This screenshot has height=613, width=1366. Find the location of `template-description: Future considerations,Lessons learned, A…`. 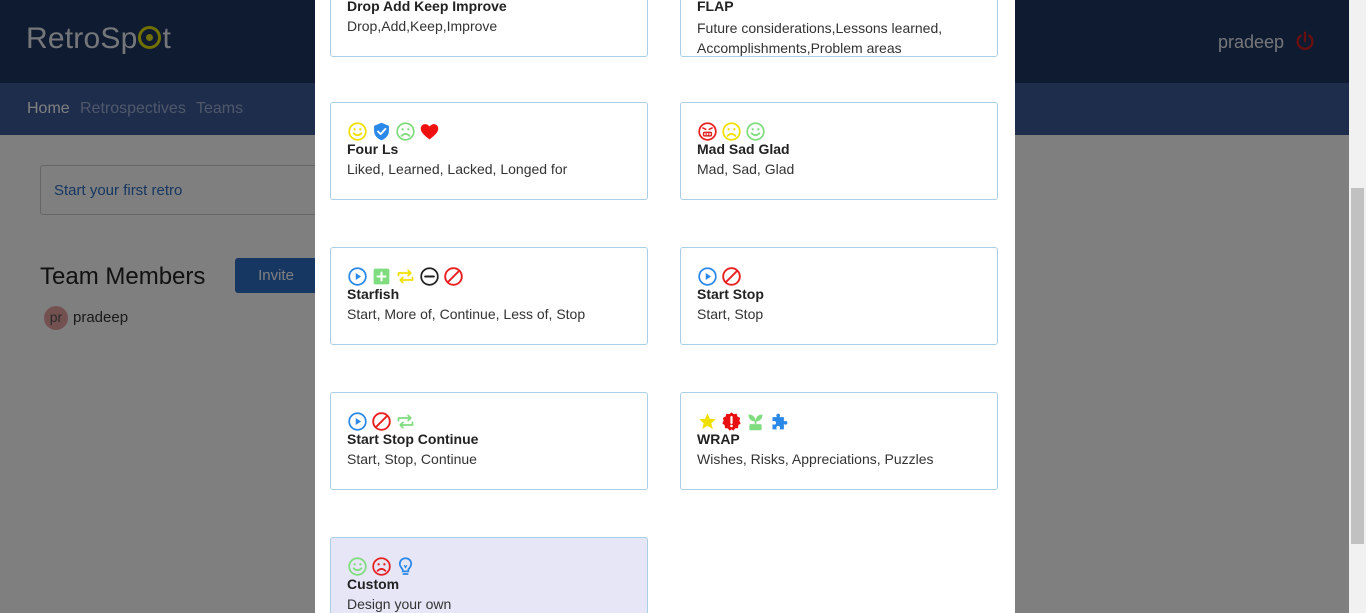

template-description: Future considerations,Lessons learned, A… is located at coordinates (820, 38).